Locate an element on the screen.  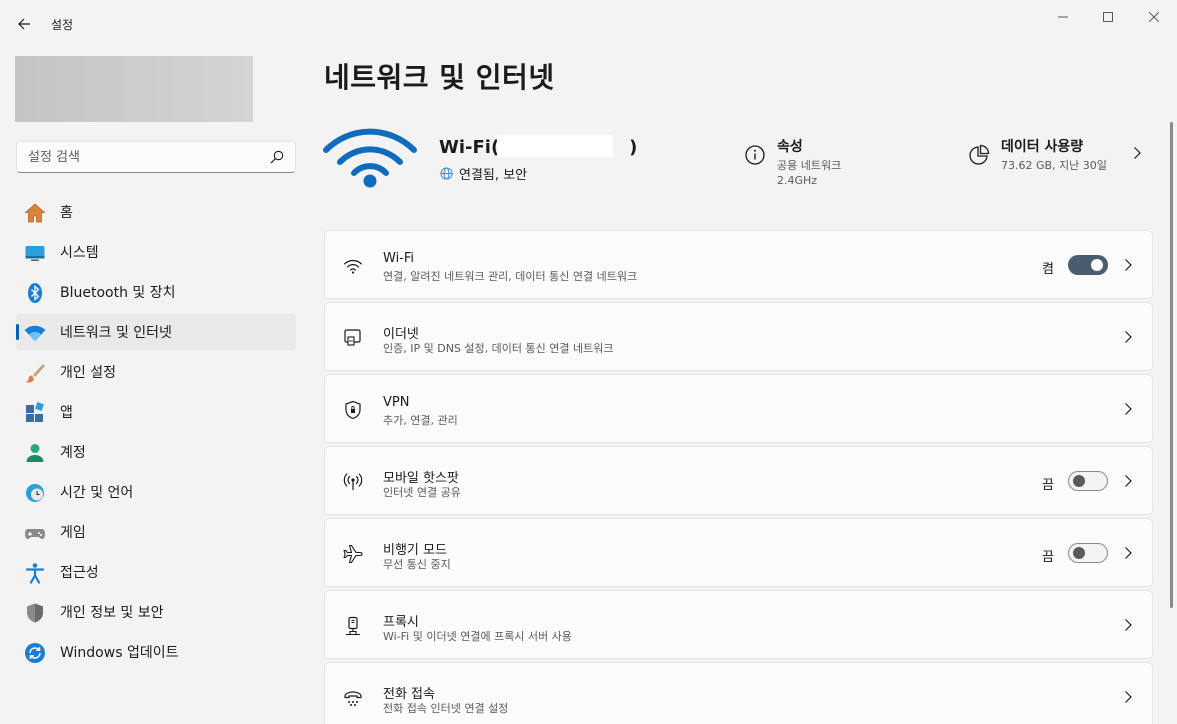
card-airplane-mode: 비행기 모드 무선 통신 중지 끔 is located at coordinates (738, 552).